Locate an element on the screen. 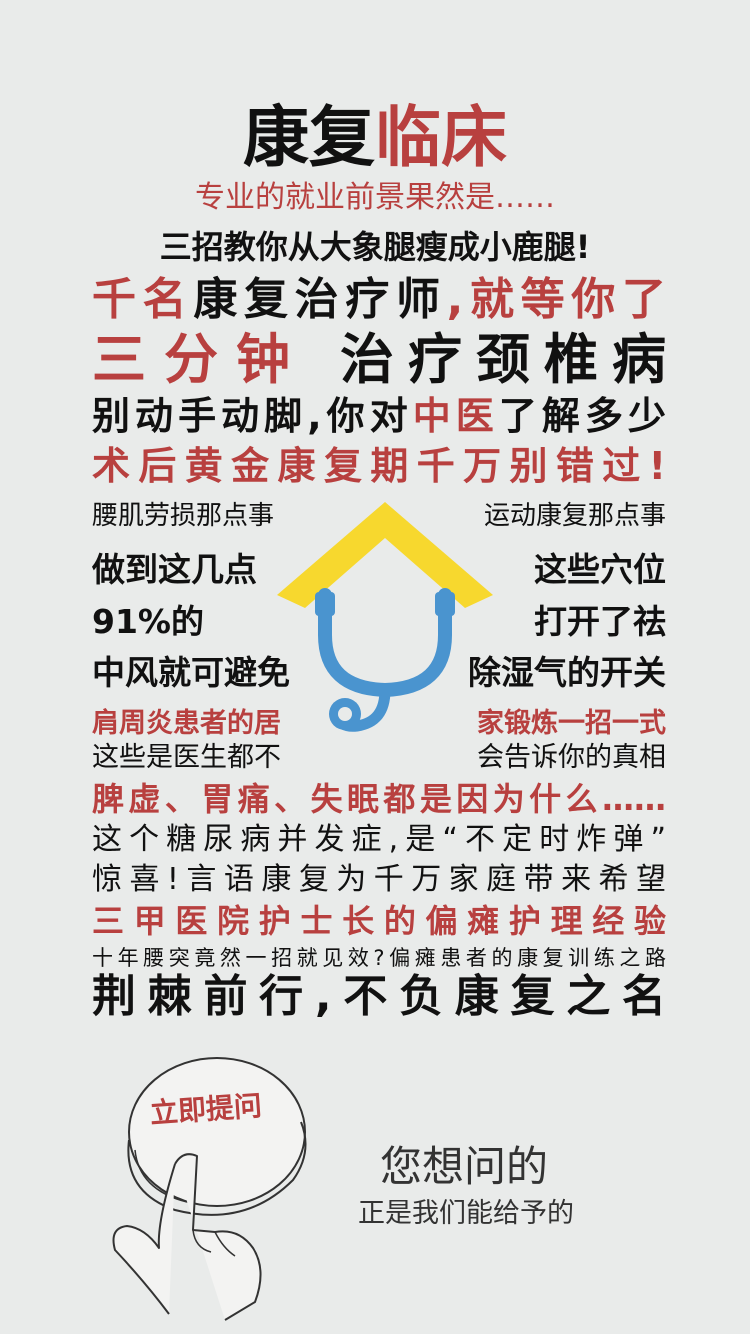  headline-1: 三招教你从大象腿瘦成小鹿腿! is located at coordinates (375, 247).